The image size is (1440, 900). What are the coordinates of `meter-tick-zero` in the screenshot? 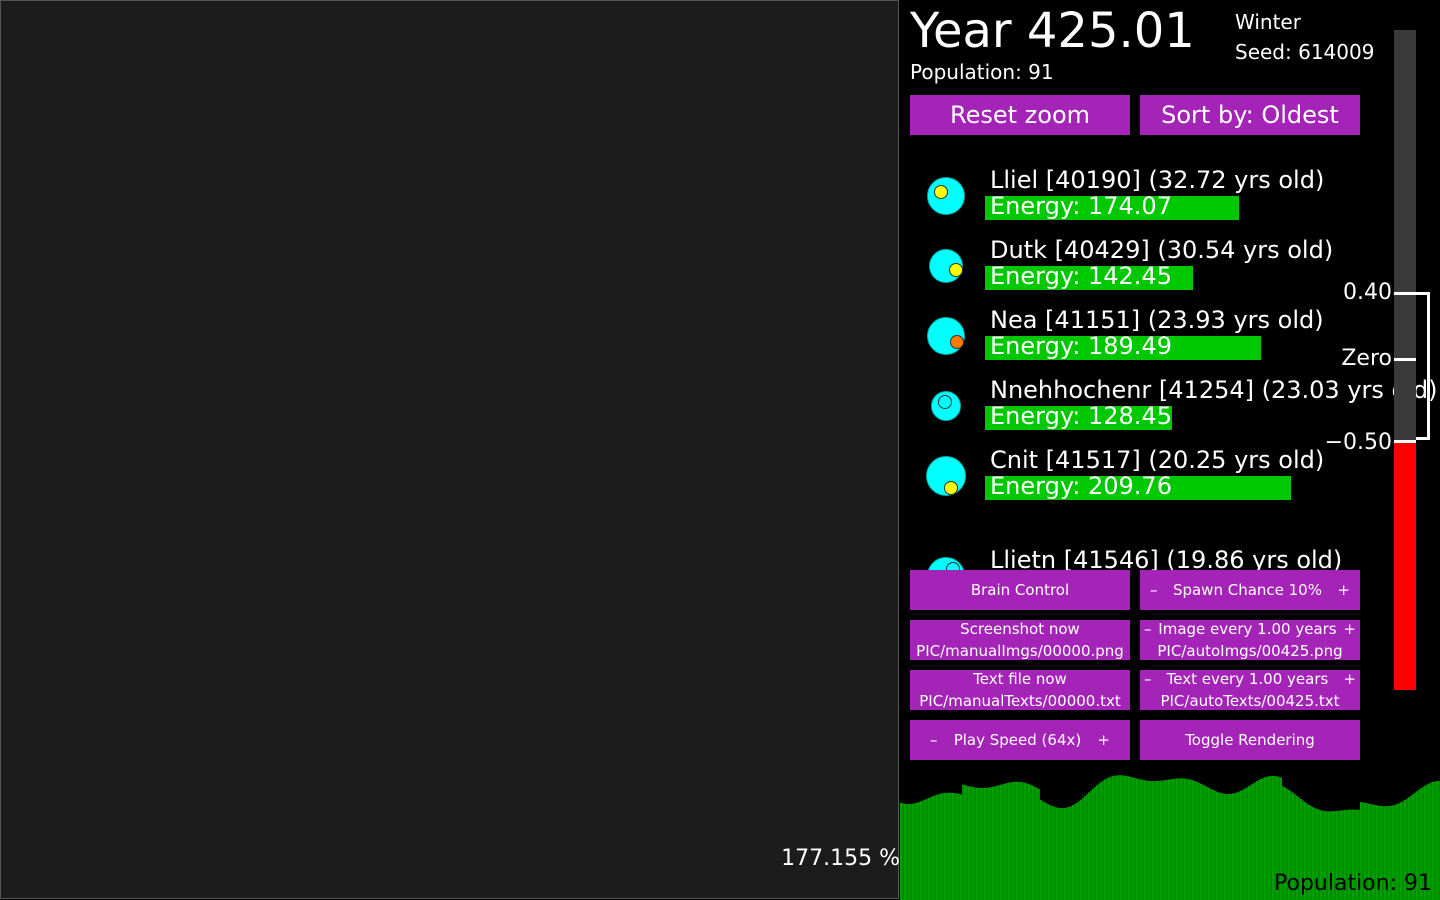 It's located at (1405, 359).